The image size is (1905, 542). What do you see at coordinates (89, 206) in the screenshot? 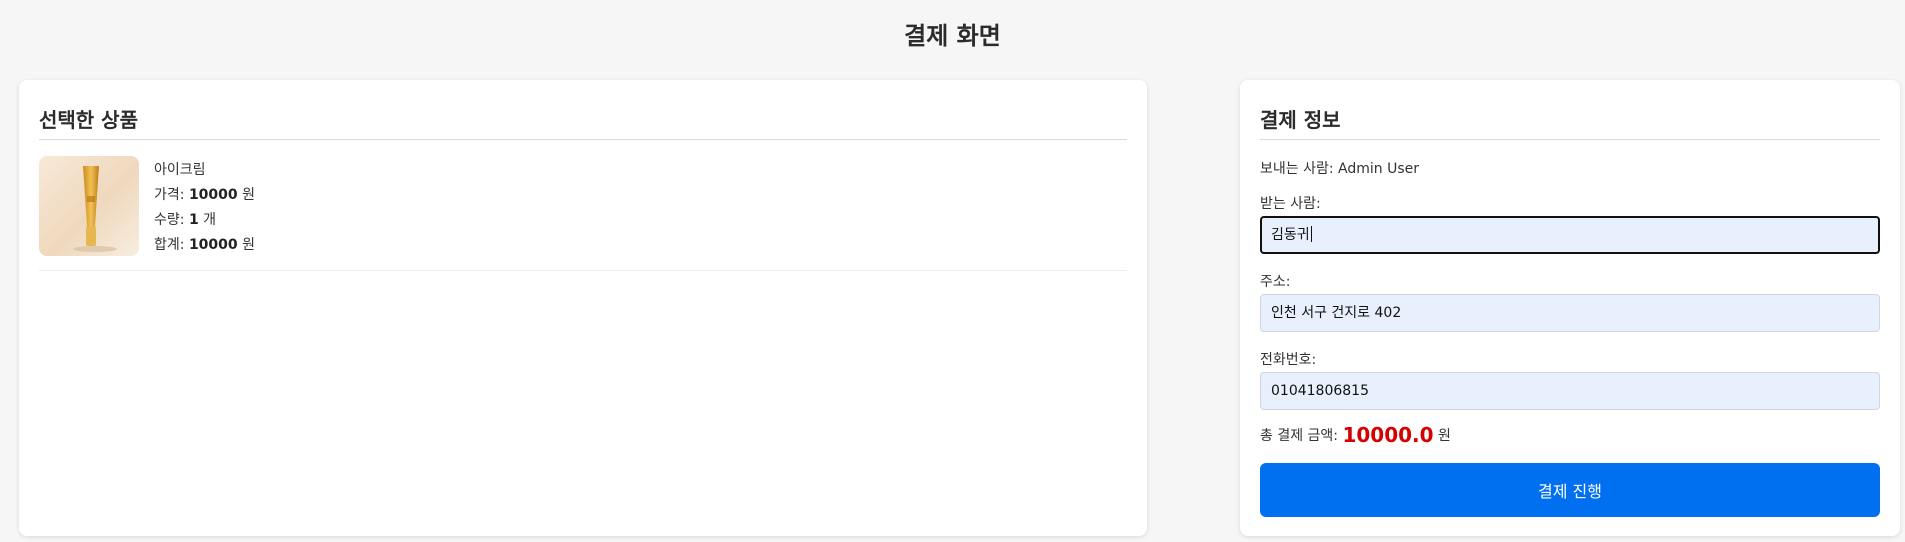
I see `product-image` at bounding box center [89, 206].